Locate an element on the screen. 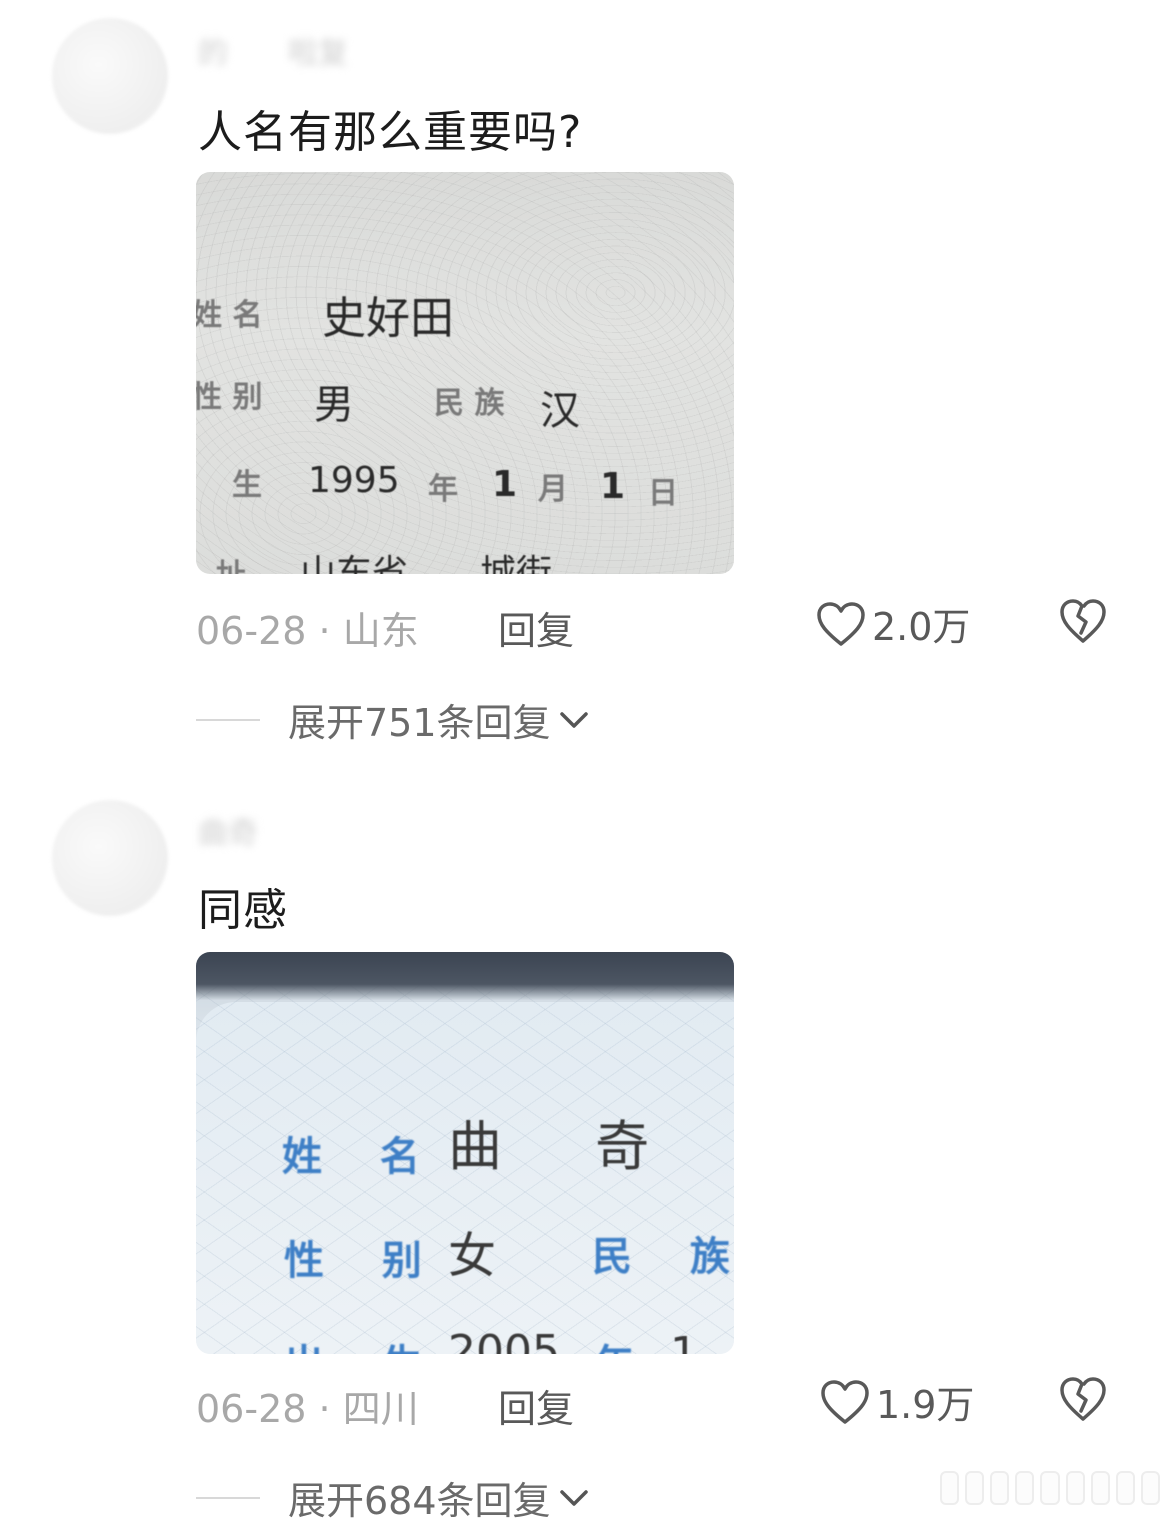 This screenshot has width=1170, height=1525. id-name-value: 史好田 is located at coordinates (388, 318).